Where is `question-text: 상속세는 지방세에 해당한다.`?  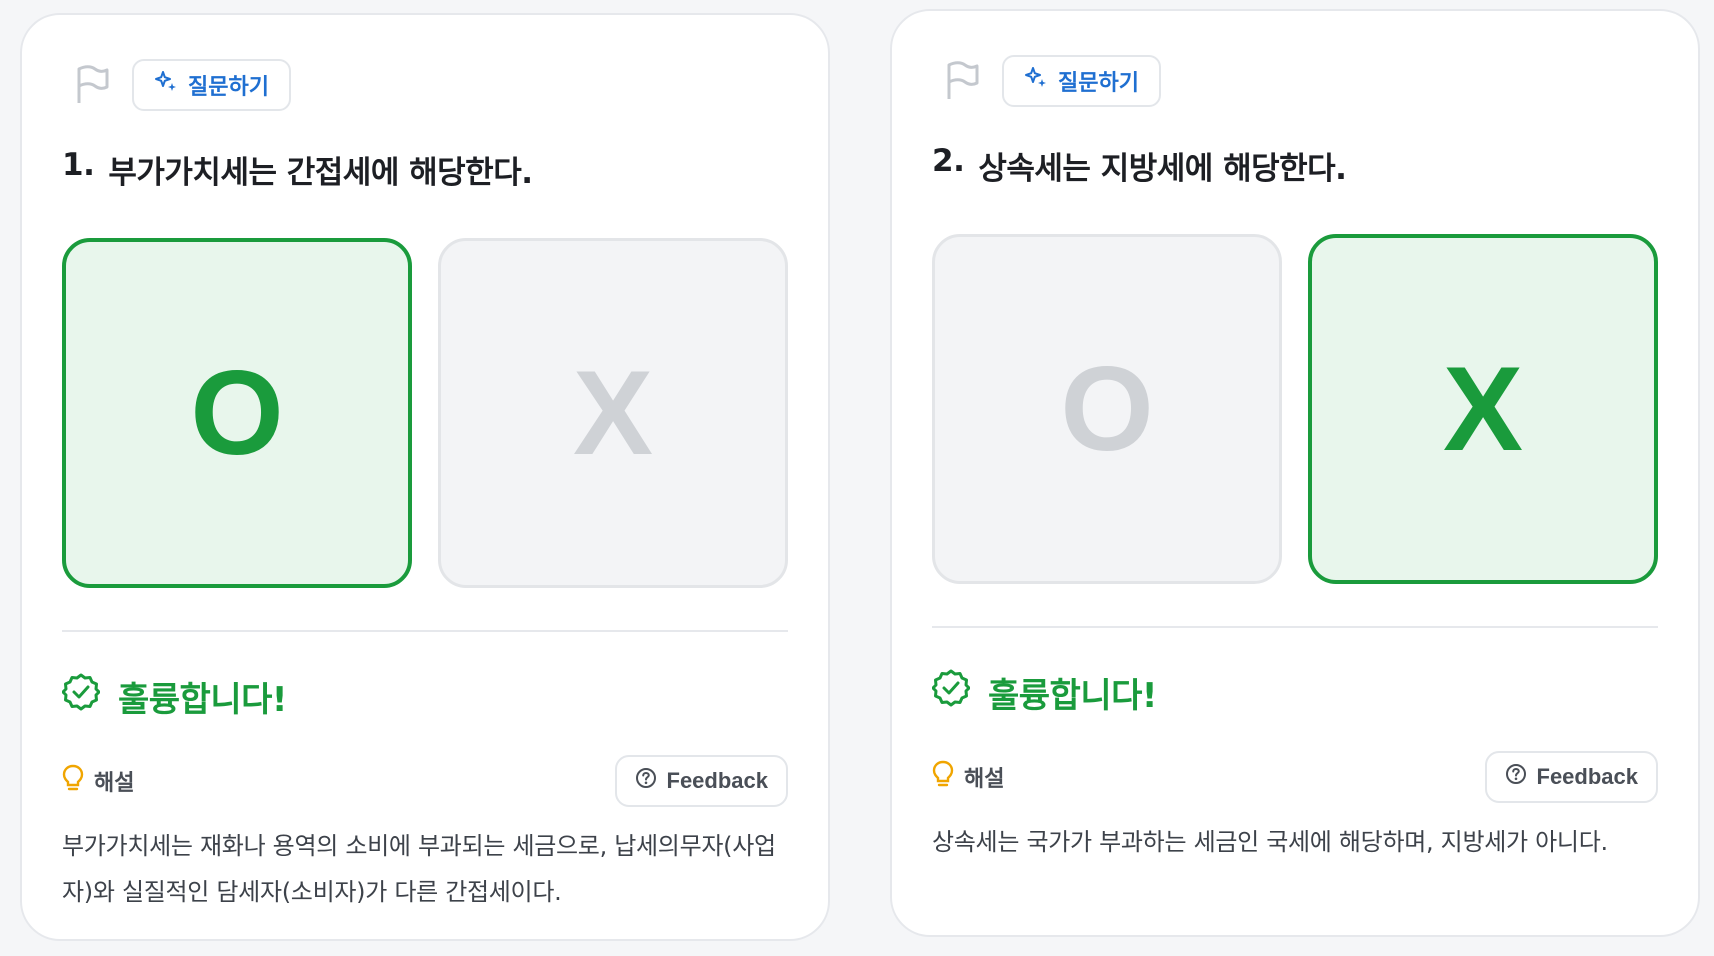 question-text: 상속세는 지방세에 해당한다. is located at coordinates (1162, 169).